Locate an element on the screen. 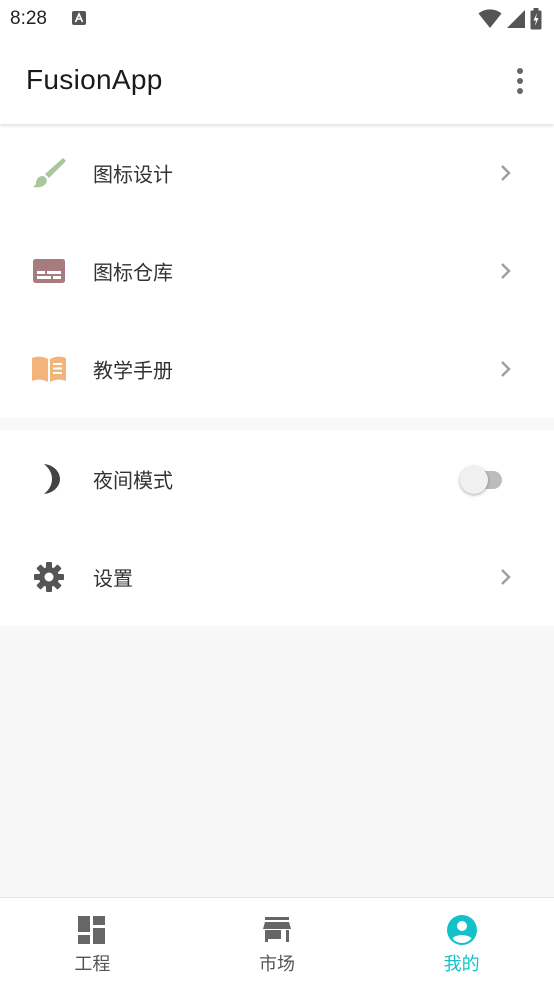 This screenshot has width=554, height=984. menu-item-settings: 设置 is located at coordinates (277, 577).